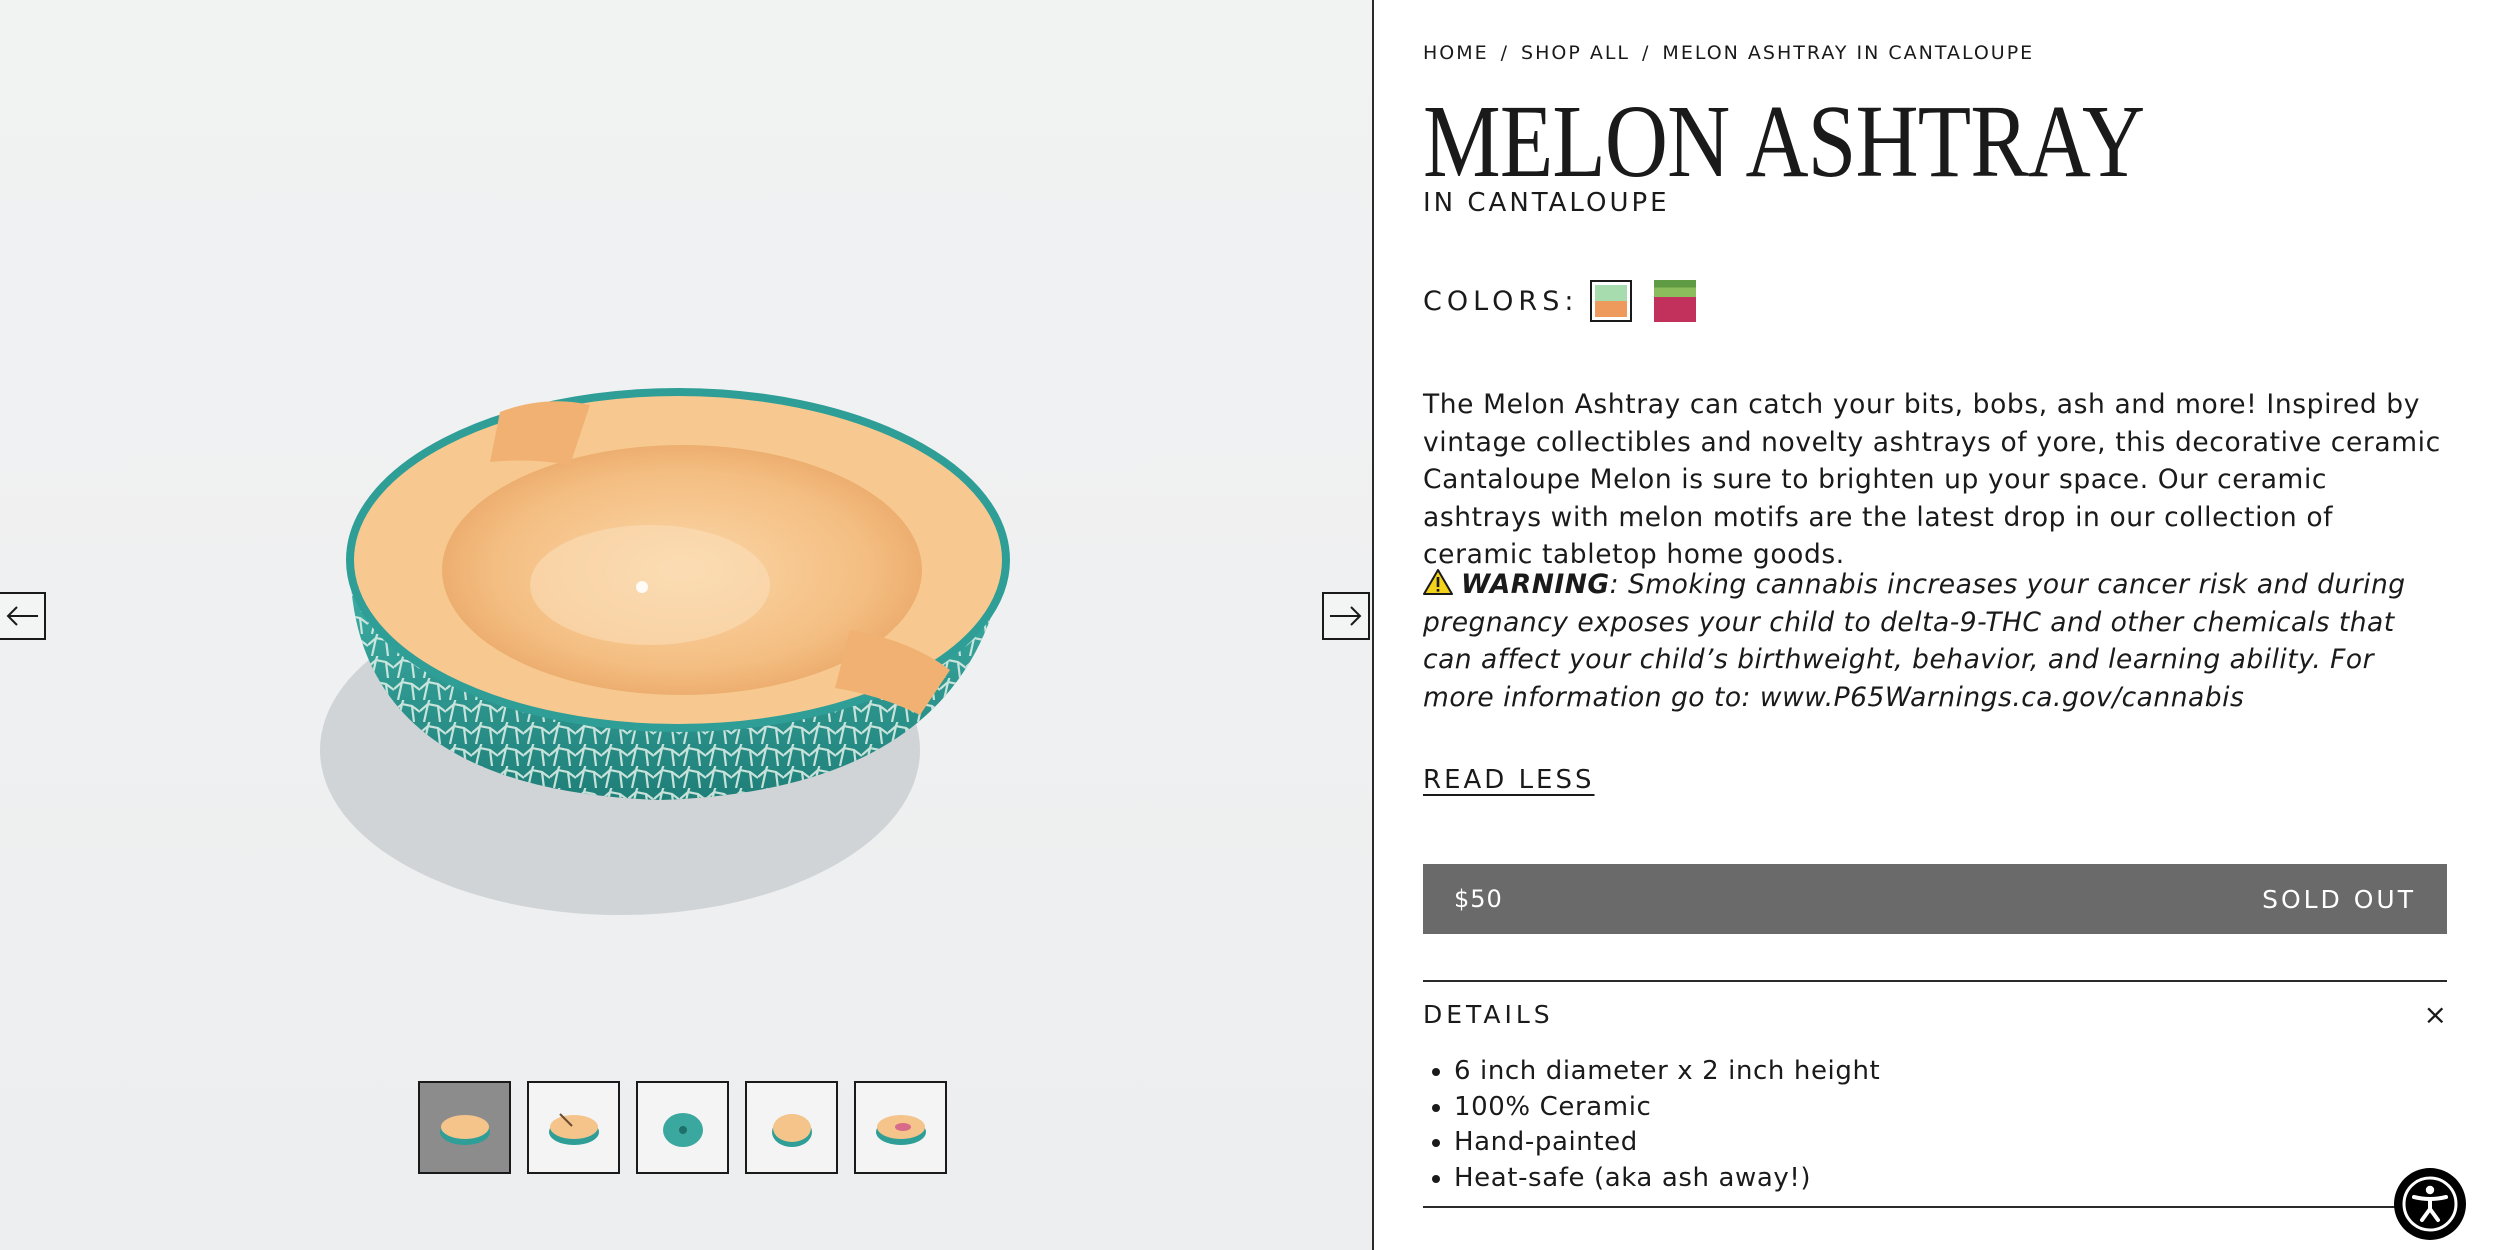 The width and height of the screenshot is (2500, 1250). What do you see at coordinates (1667, 1108) in the screenshot?
I see `list-item: 100% Ceramic` at bounding box center [1667, 1108].